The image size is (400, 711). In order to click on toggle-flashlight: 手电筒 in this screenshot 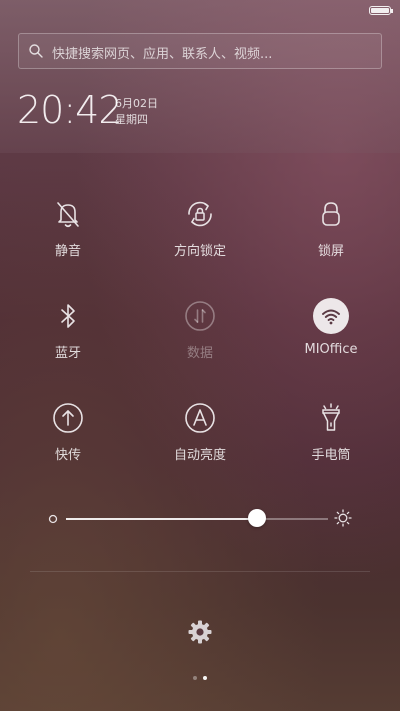, I will do `click(331, 439)`.